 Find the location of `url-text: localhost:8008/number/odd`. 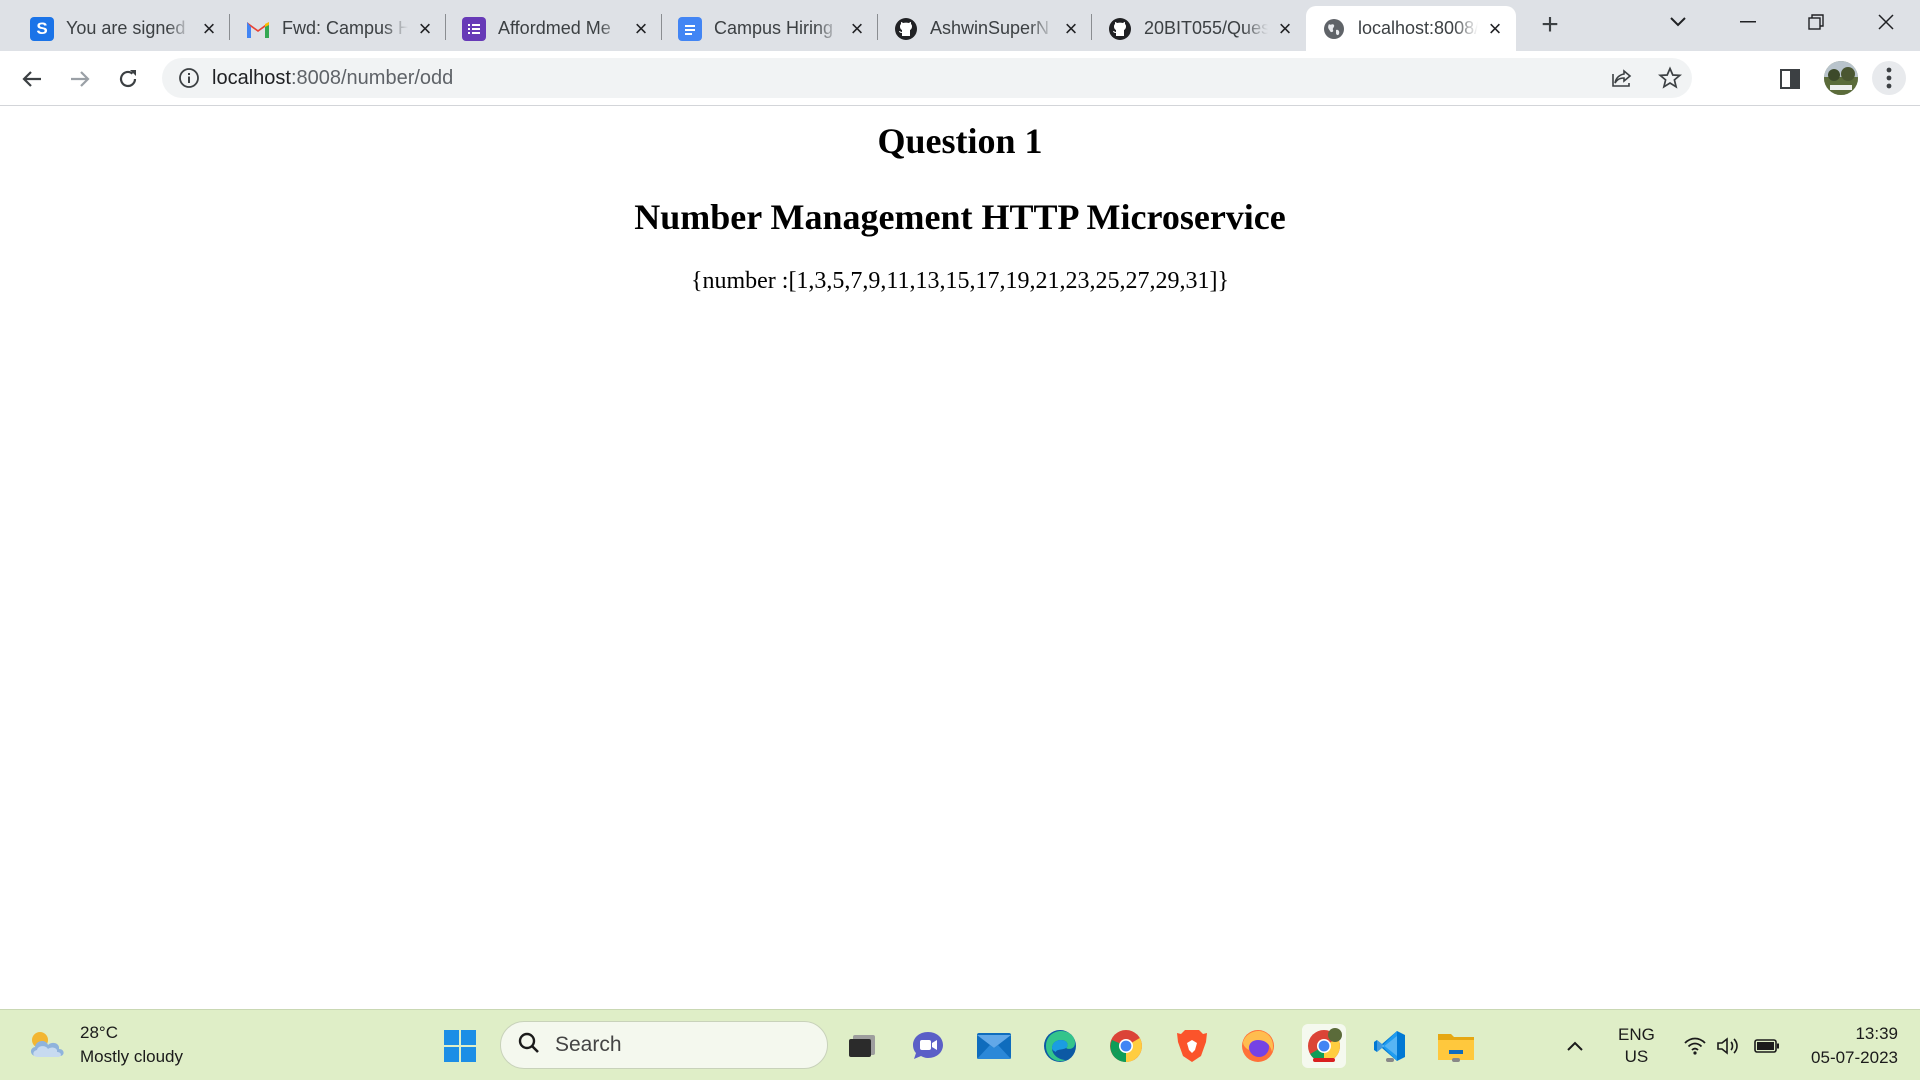

url-text: localhost:8008/number/odd is located at coordinates (332, 78).